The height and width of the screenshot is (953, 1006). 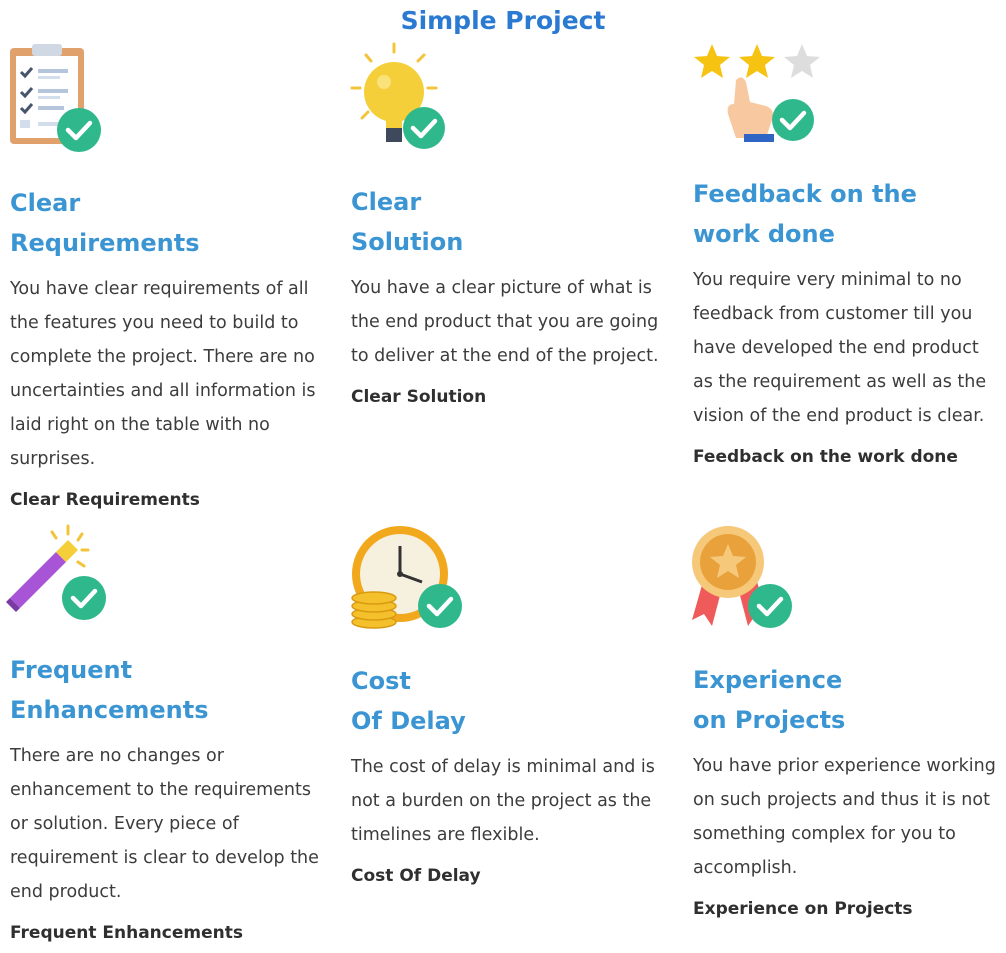 I want to click on card-title-line2: work done, so click(x=764, y=234).